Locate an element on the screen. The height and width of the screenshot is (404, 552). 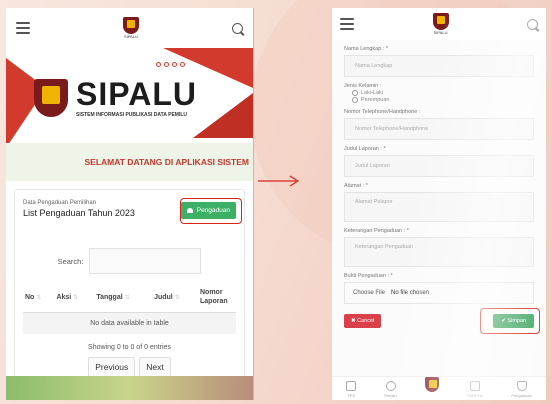
address-label: Alamat : * is located at coordinates (356, 186).